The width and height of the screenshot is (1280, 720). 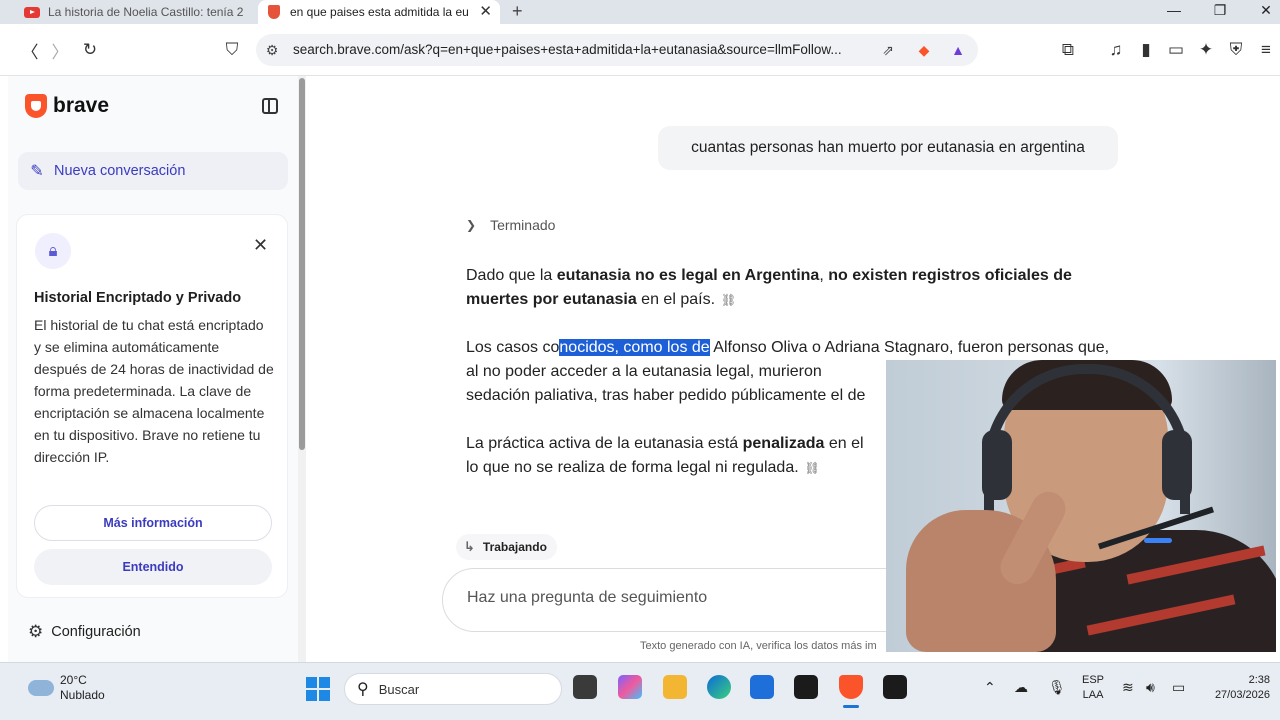 I want to click on capcut-icon, so click(x=806, y=687).